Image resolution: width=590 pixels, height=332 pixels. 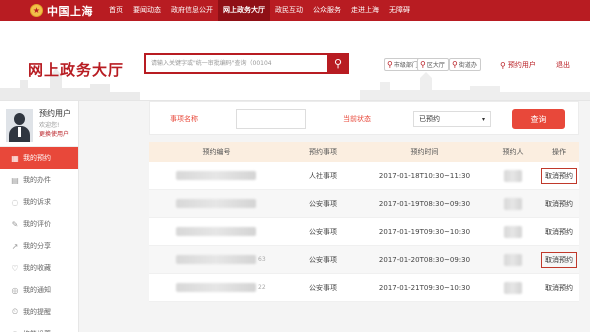 What do you see at coordinates (364, 288) in the screenshot?
I see `table-row: 22 公安事项 2017-01-21T09:30~10:30 取消预约` at bounding box center [364, 288].